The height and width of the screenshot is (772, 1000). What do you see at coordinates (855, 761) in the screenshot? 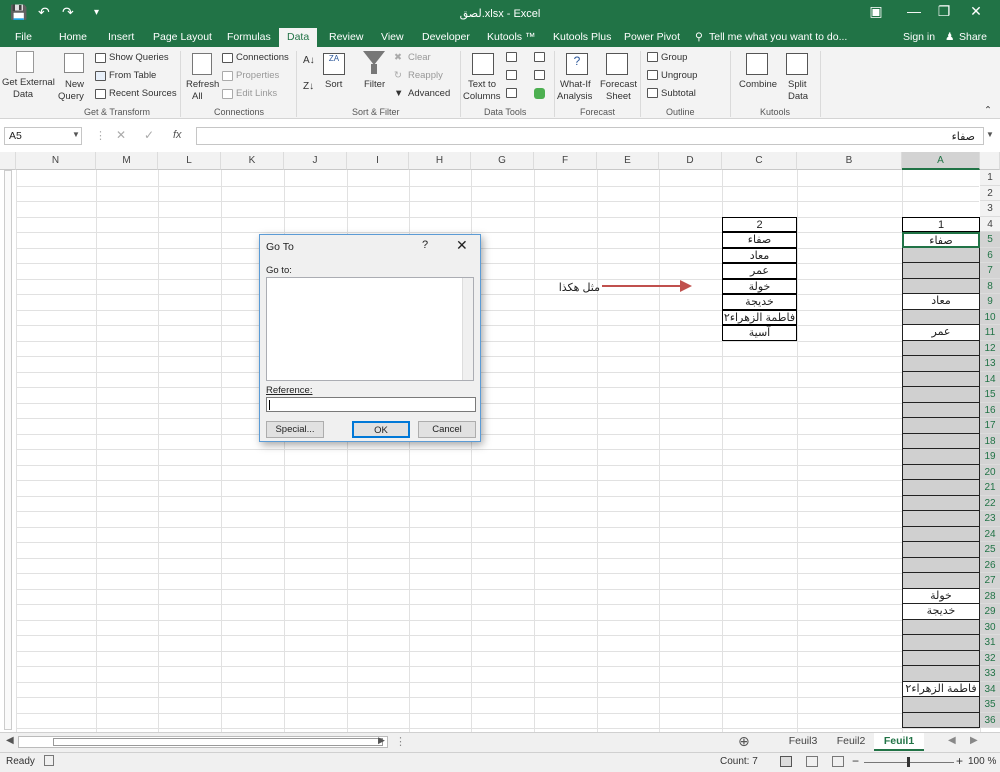
I see `zoom-out-icon: −` at bounding box center [855, 761].